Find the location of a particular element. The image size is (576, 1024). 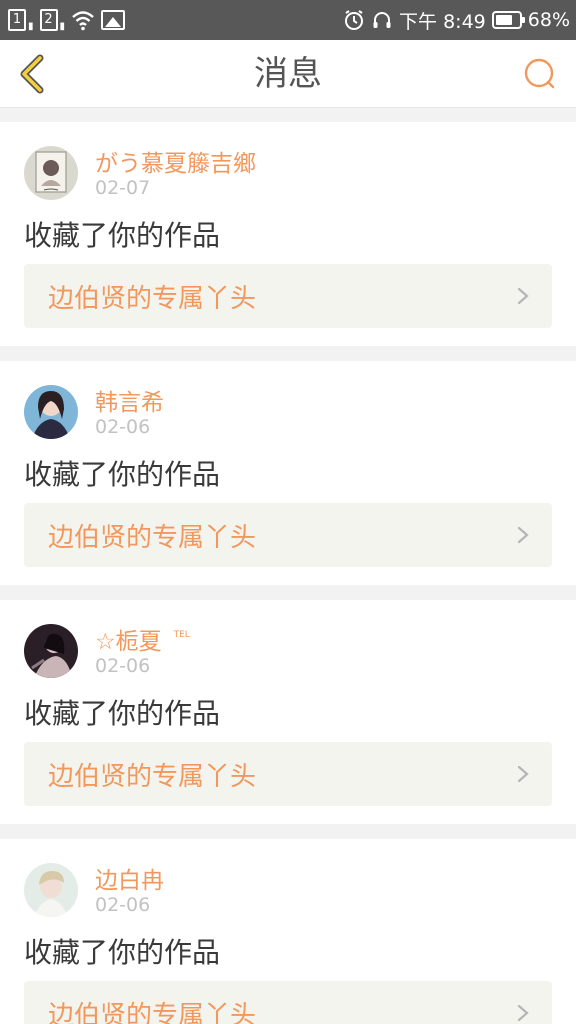

image-notification-icon is located at coordinates (113, 20).